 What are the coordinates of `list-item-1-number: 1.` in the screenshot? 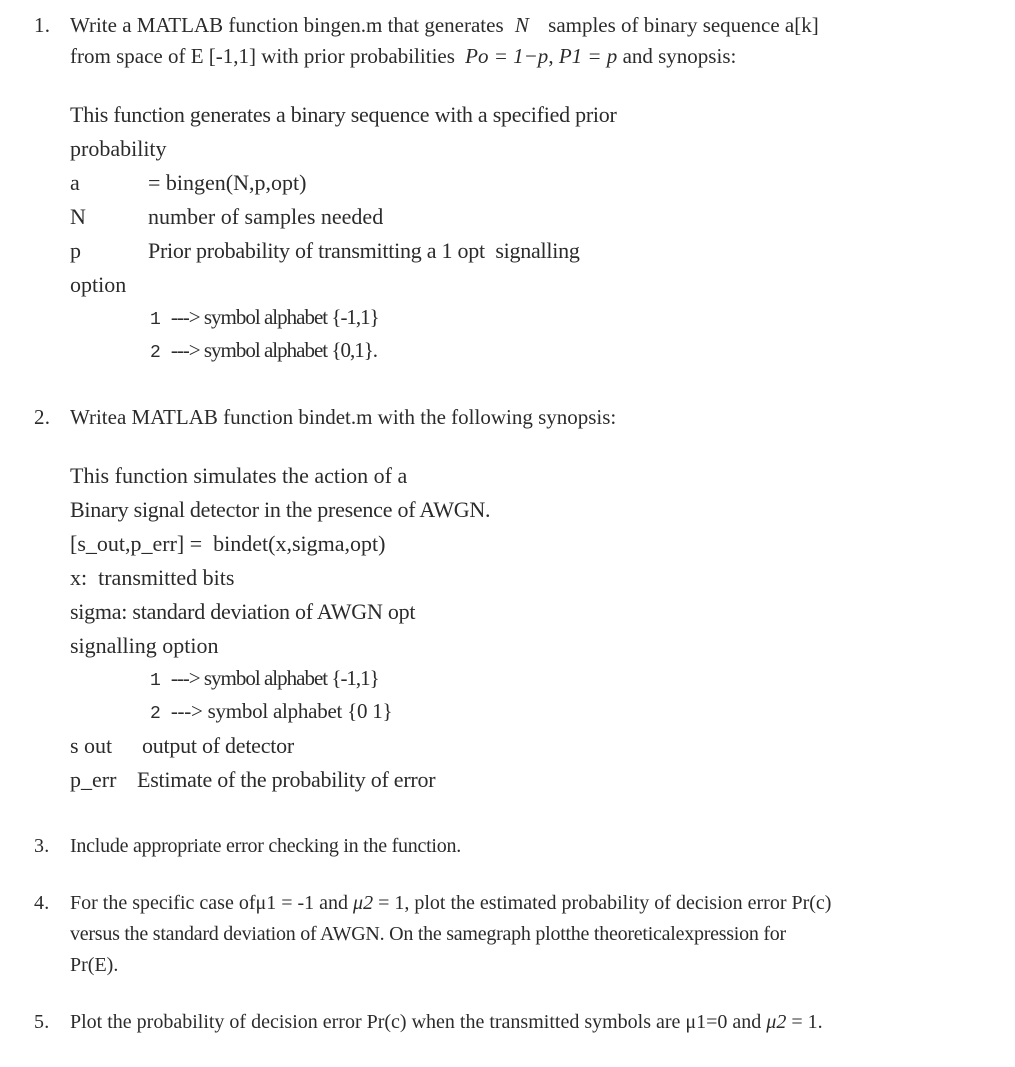 It's located at (42, 25).